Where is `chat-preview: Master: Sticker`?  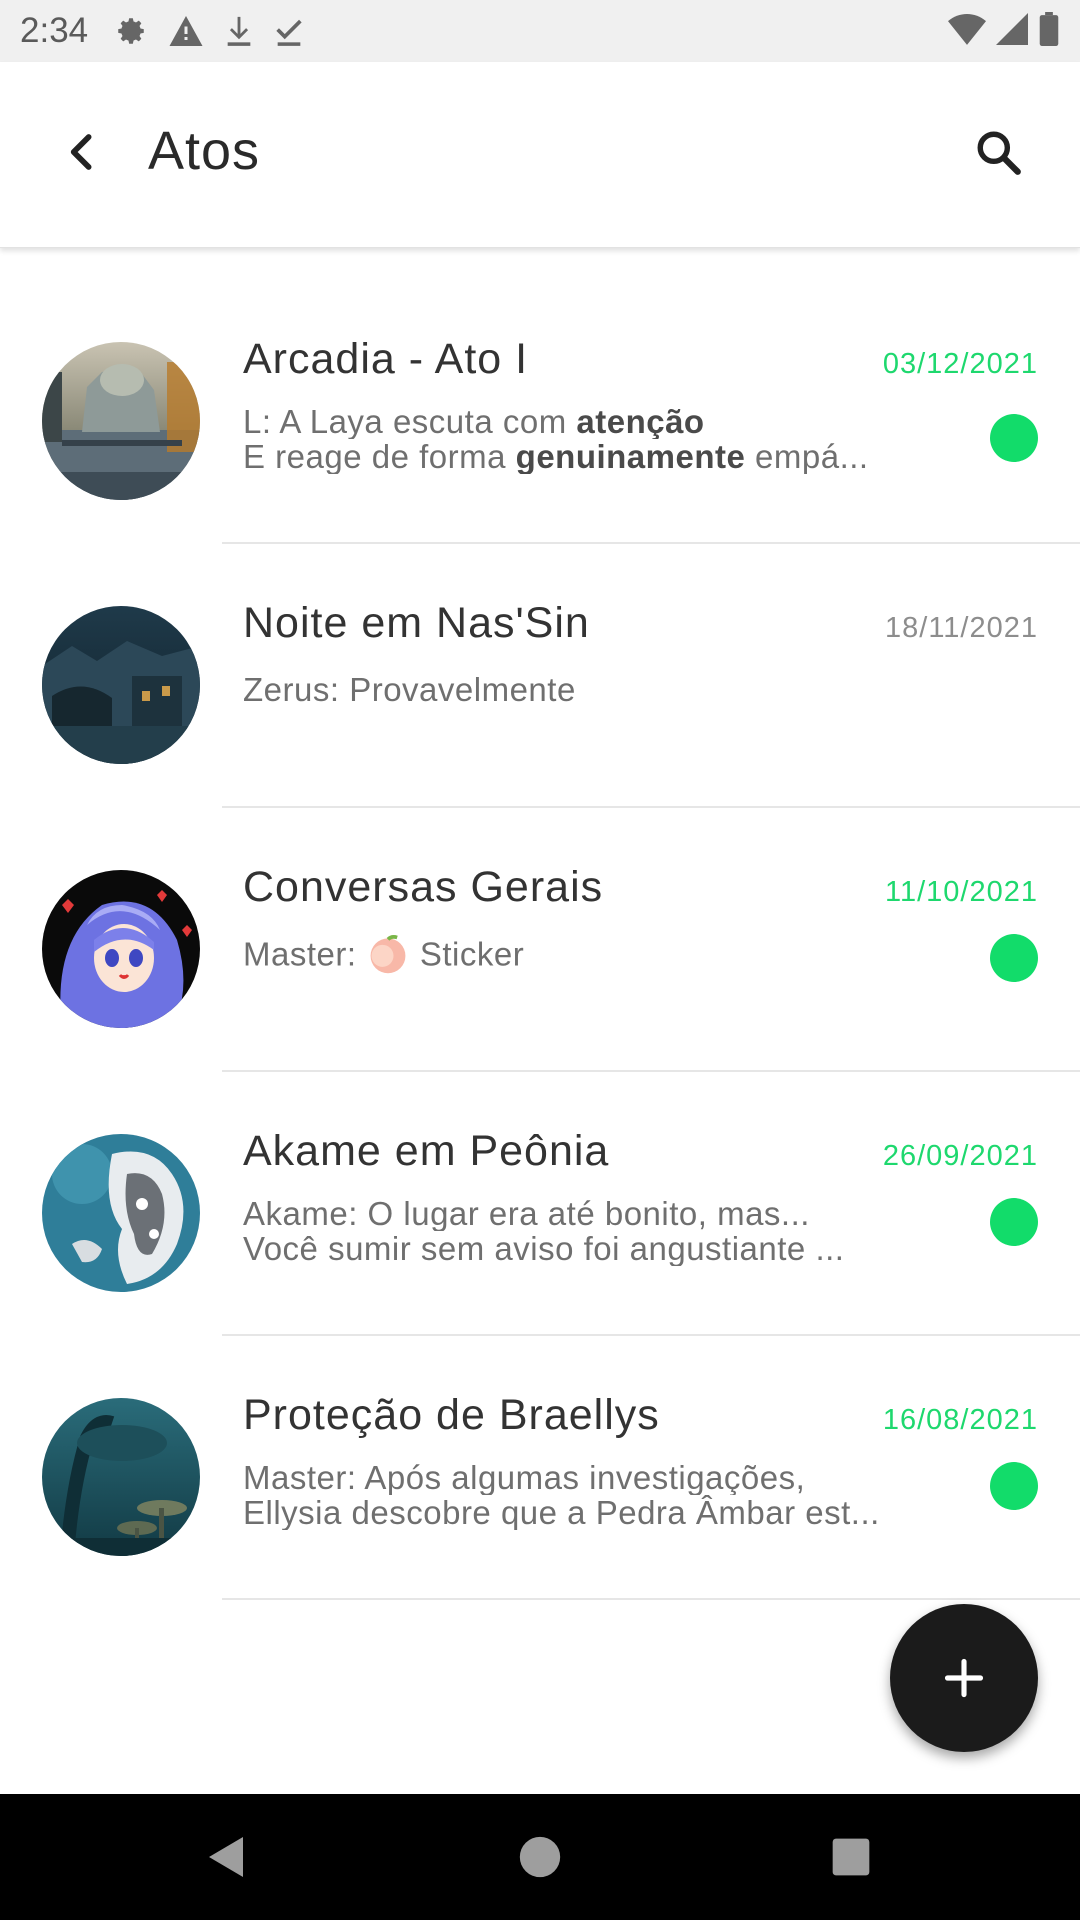
chat-preview: Master: Sticker is located at coordinates (613, 957).